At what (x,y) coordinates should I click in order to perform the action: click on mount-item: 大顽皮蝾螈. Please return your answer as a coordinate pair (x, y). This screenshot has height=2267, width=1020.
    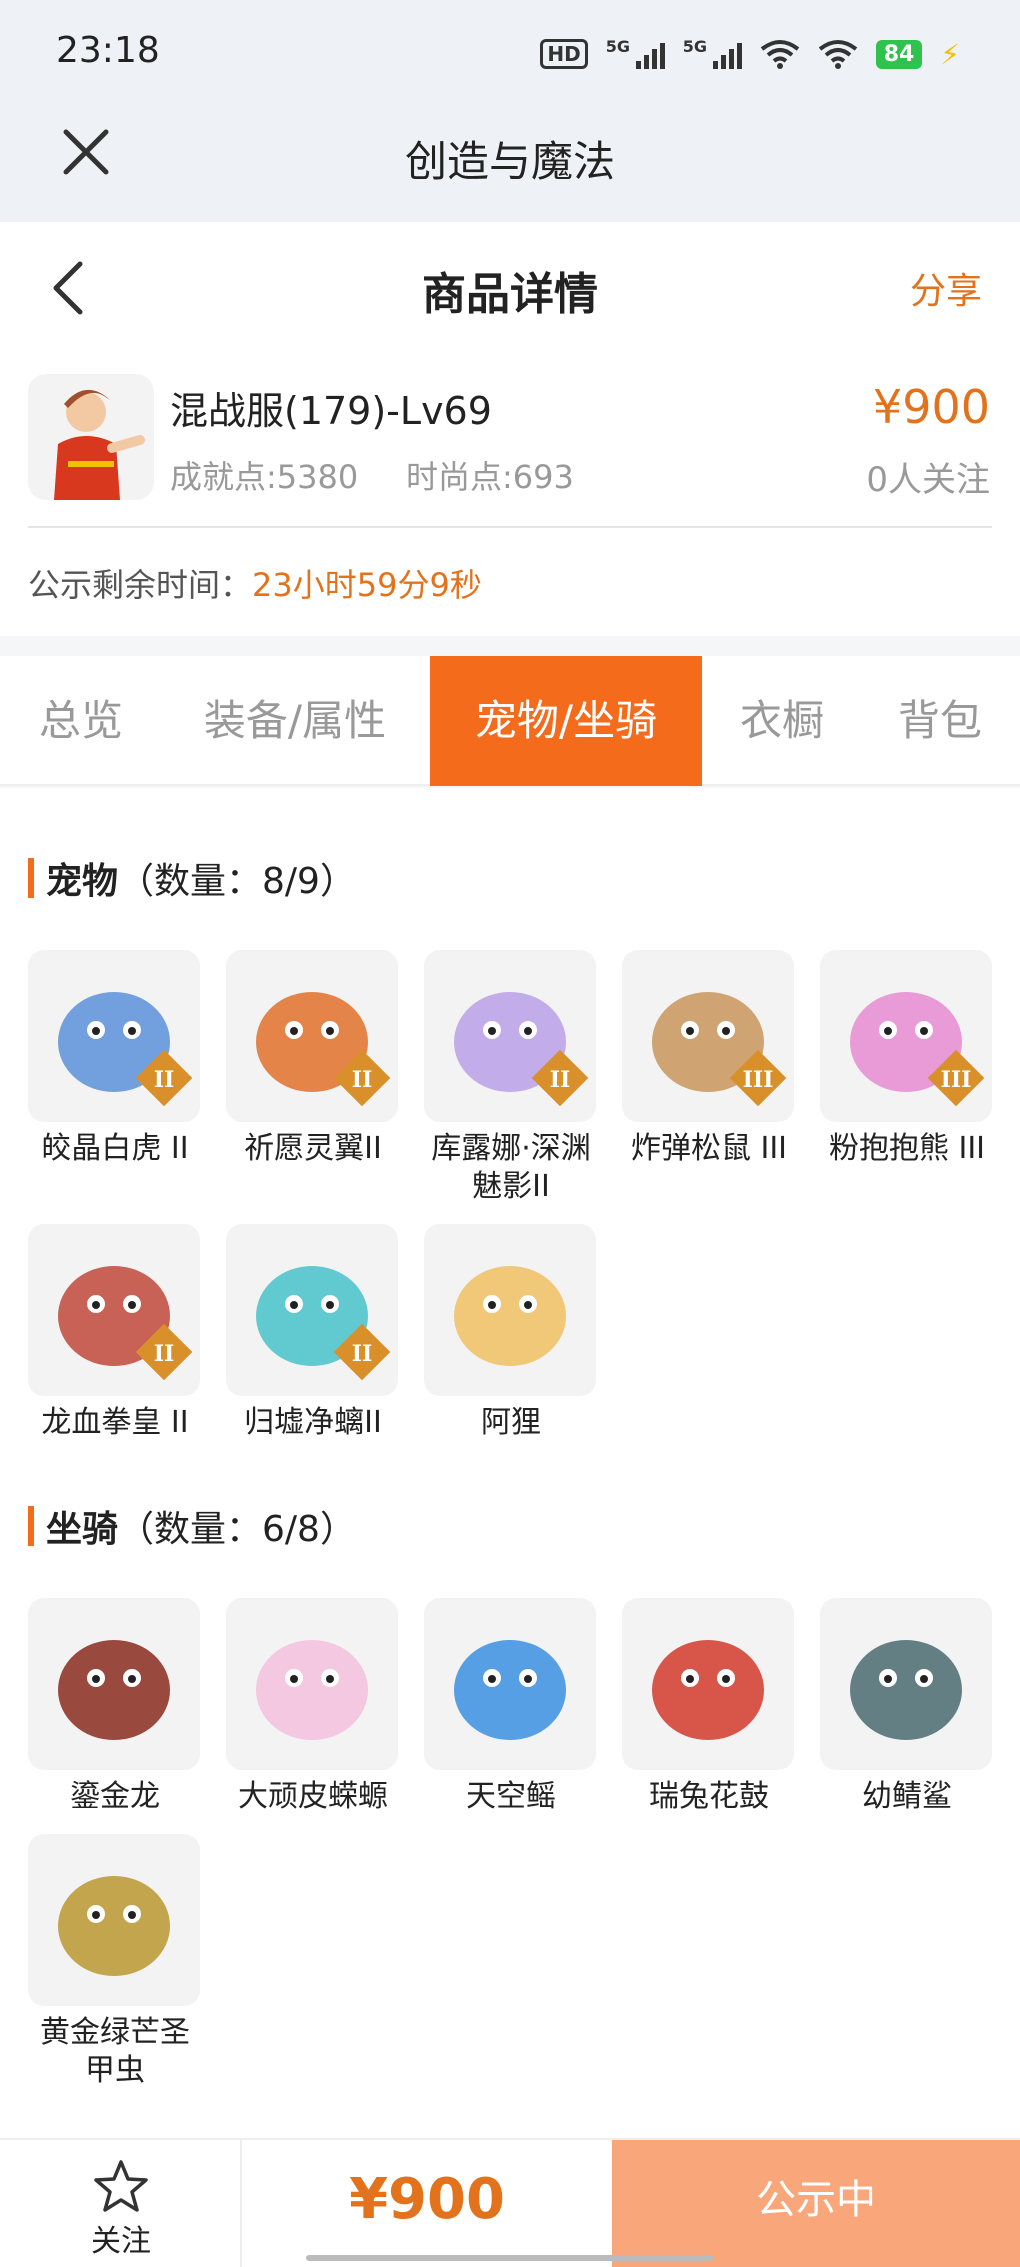
    Looking at the image, I should click on (313, 1707).